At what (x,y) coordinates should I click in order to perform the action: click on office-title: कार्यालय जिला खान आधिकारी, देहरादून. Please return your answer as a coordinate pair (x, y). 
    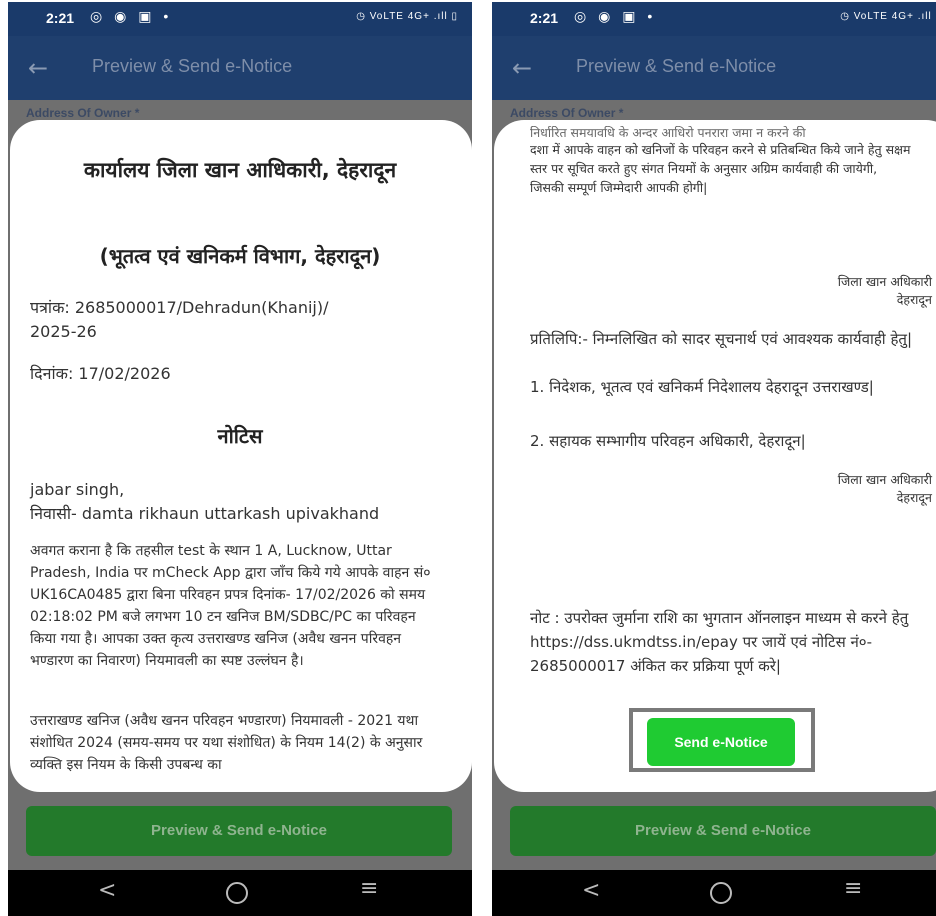
    Looking at the image, I should click on (240, 170).